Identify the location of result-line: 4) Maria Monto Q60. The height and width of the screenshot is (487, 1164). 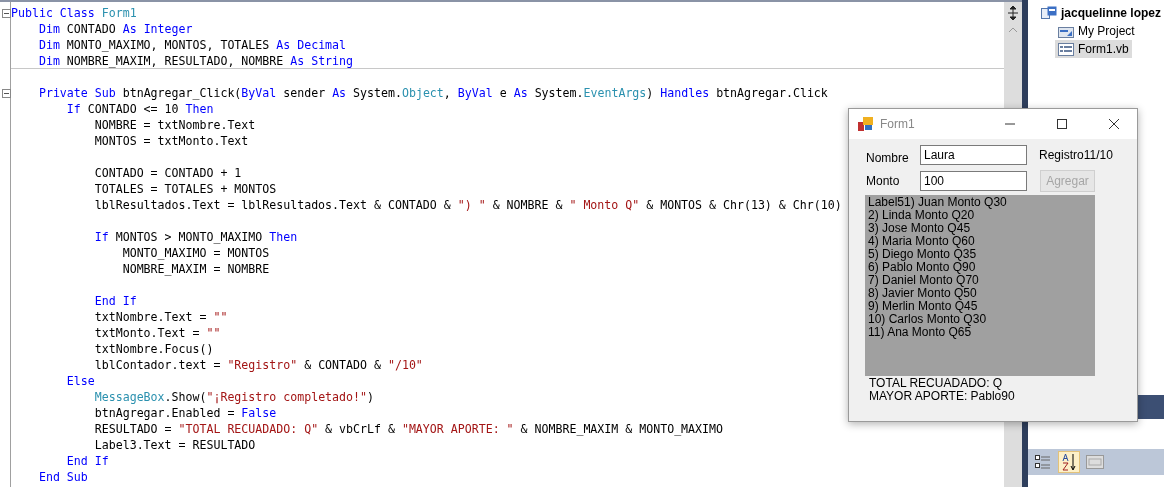
(921, 241).